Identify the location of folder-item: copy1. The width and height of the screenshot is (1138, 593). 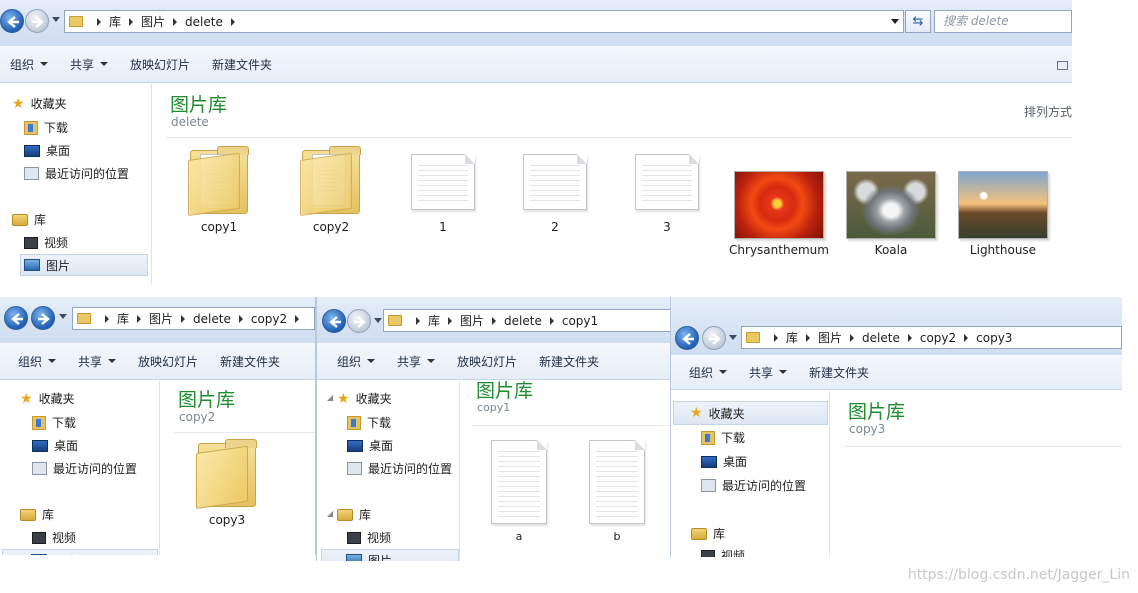
(219, 190).